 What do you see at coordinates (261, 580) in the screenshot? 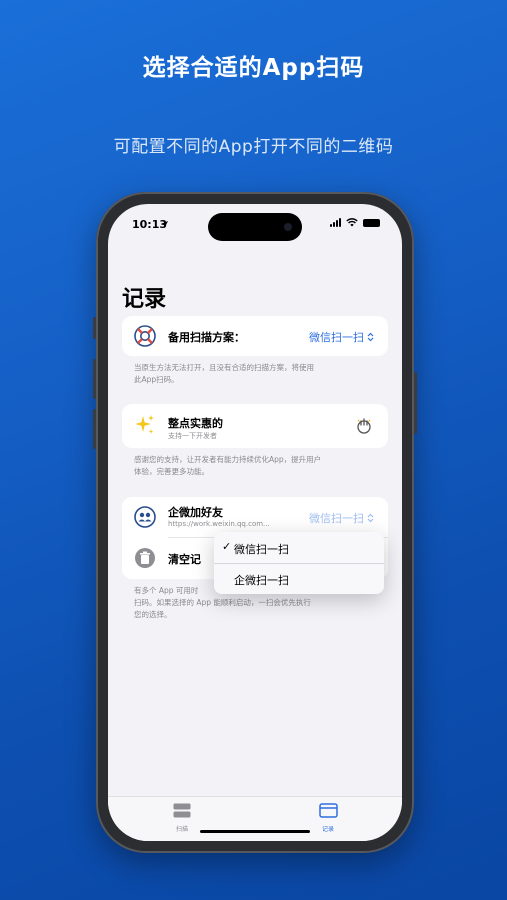
I see `menu-item-label: 企微扫一扫` at bounding box center [261, 580].